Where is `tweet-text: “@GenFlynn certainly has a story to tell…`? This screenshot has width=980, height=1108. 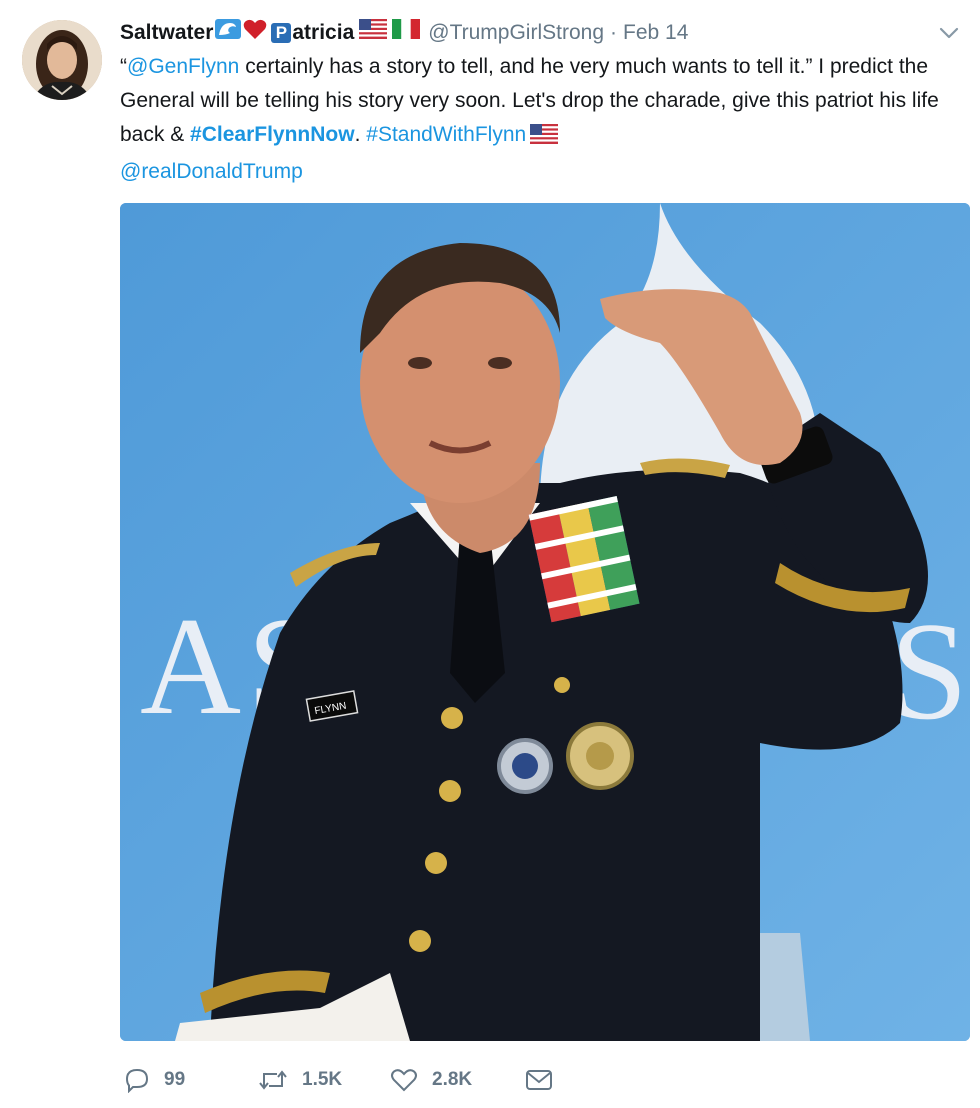
tweet-text: “@GenFlynn certainly has a story to tell… is located at coordinates (530, 119).